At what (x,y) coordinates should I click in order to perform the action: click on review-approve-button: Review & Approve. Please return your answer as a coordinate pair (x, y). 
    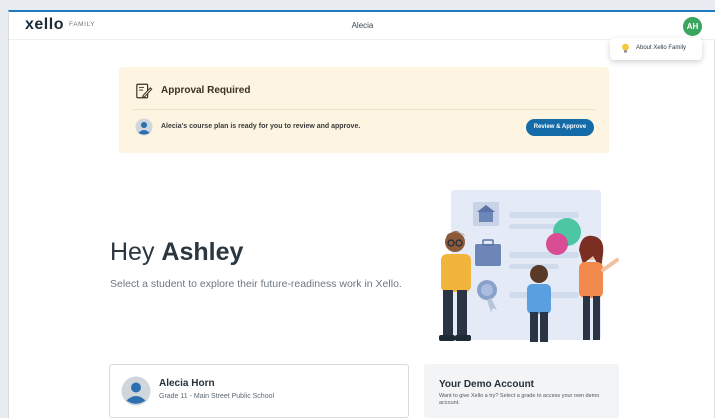
    Looking at the image, I should click on (560, 127).